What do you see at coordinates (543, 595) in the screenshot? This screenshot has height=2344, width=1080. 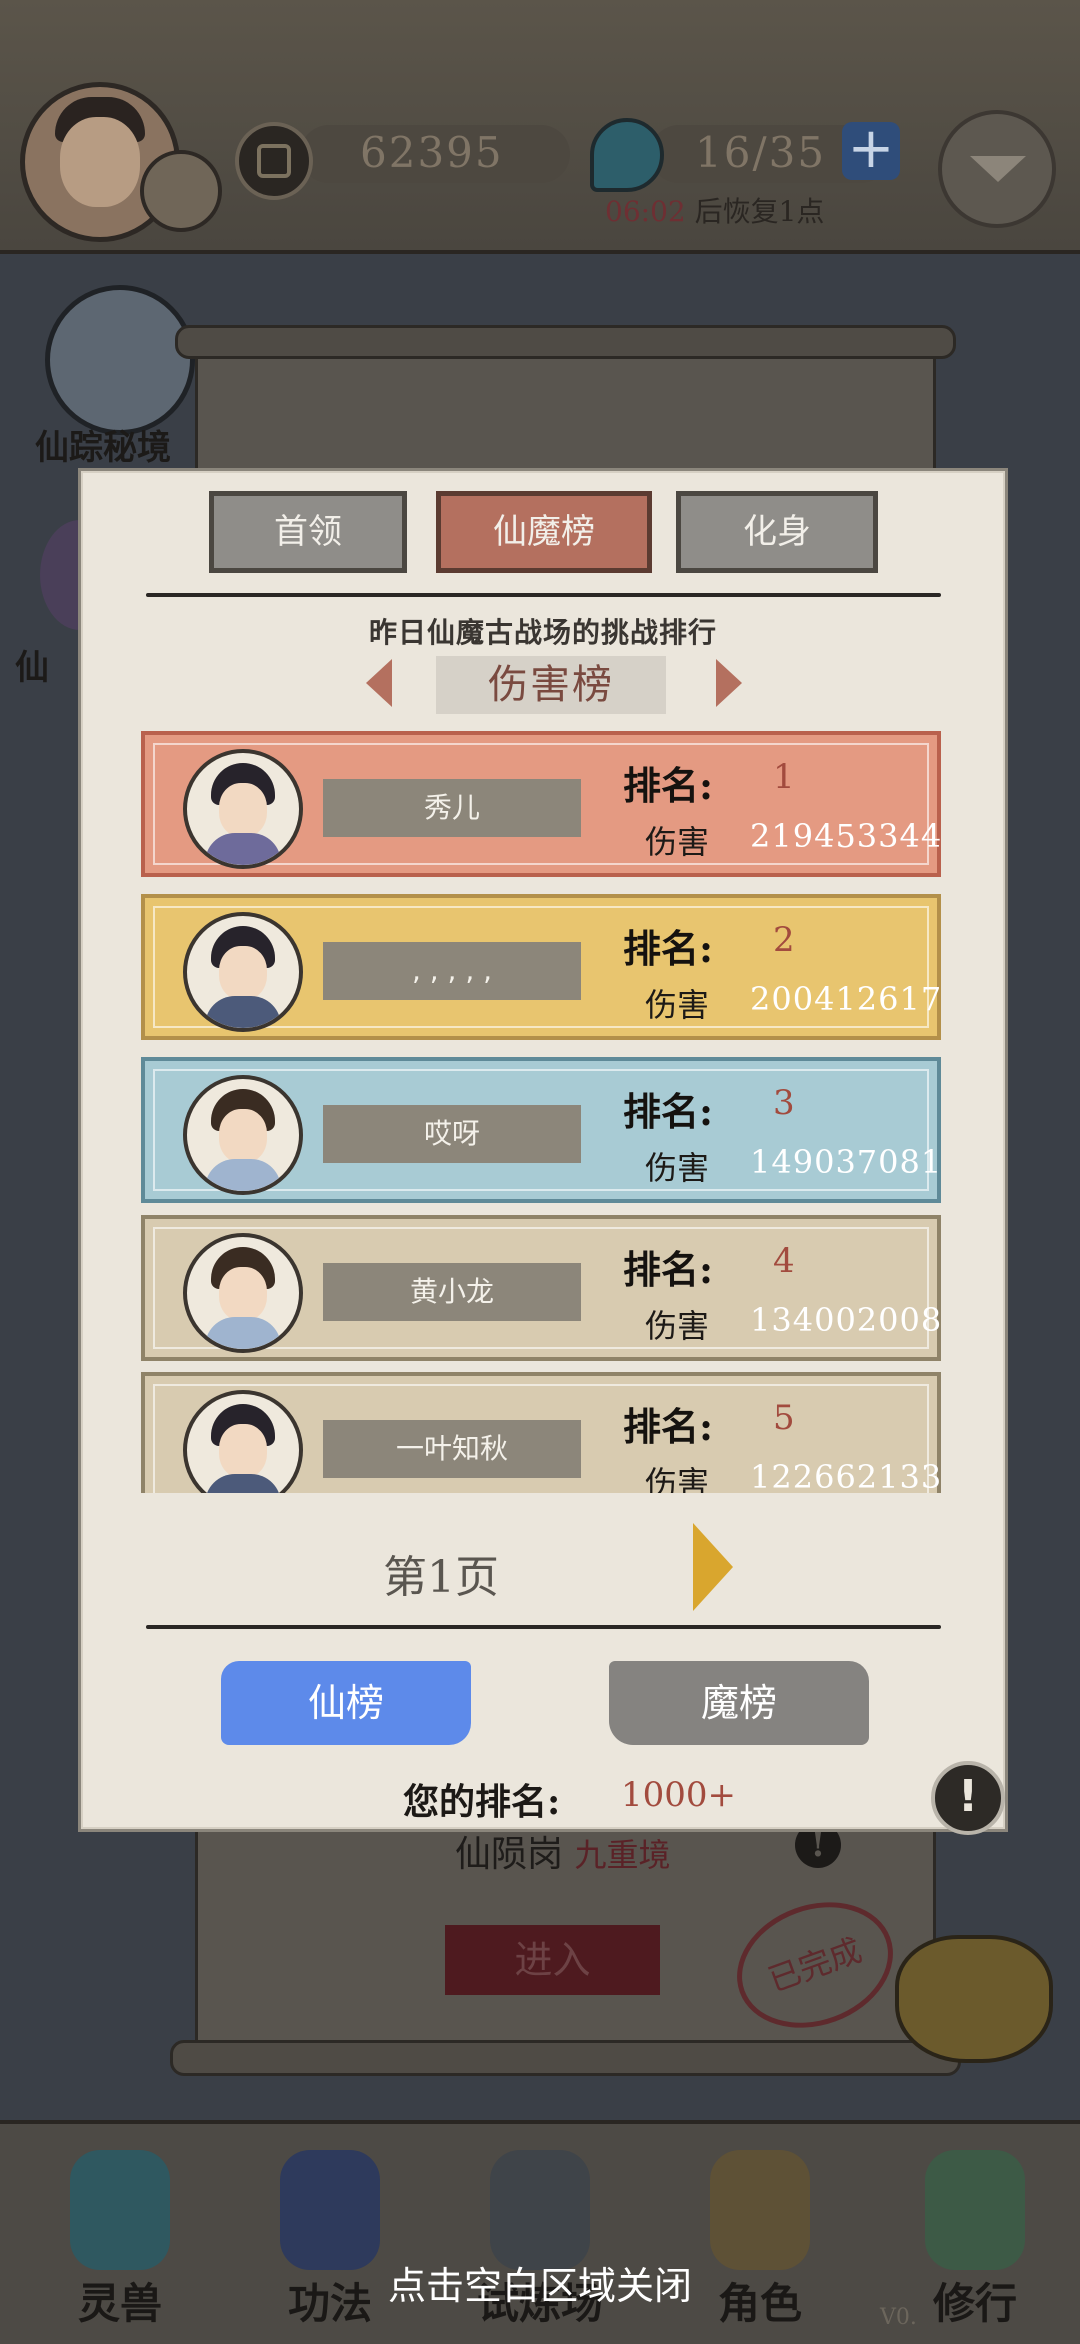 I see `divider-top` at bounding box center [543, 595].